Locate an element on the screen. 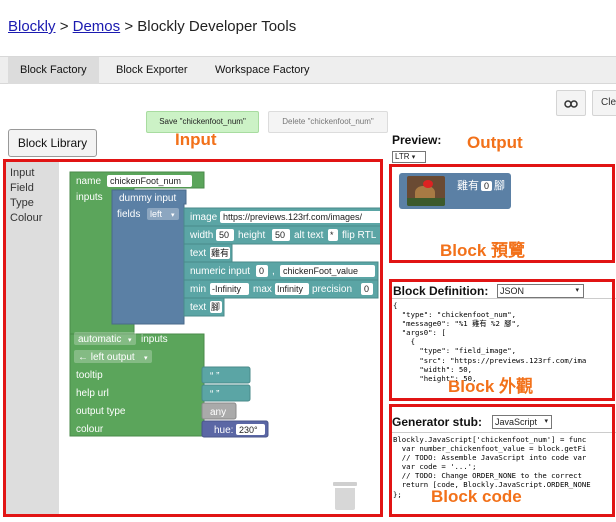  trash-icon is located at coordinates (345, 496).